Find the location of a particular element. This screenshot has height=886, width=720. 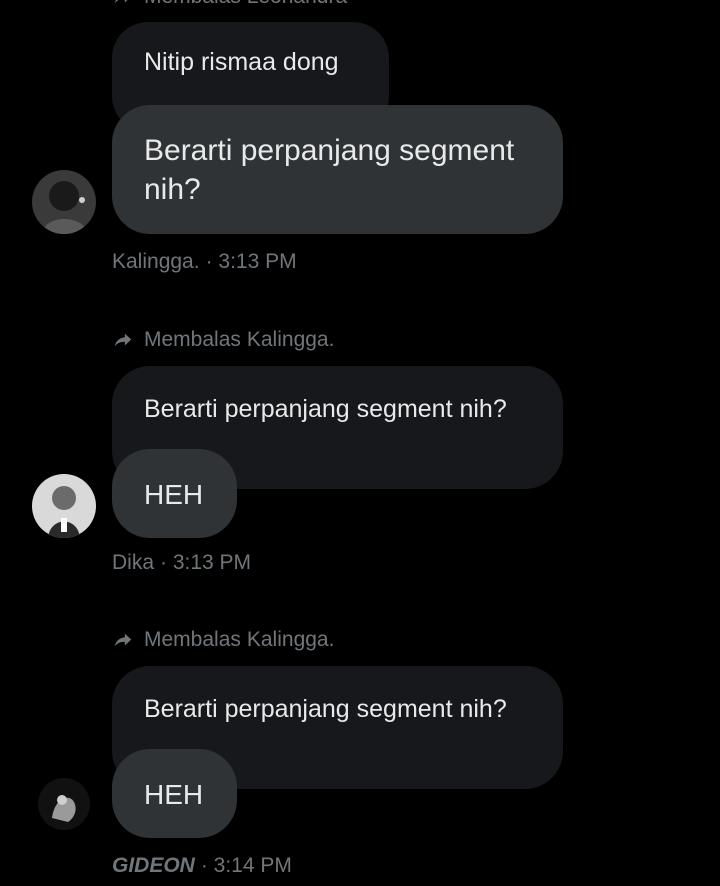

message-meta: GIDEON · 3:14 PM is located at coordinates (202, 866).